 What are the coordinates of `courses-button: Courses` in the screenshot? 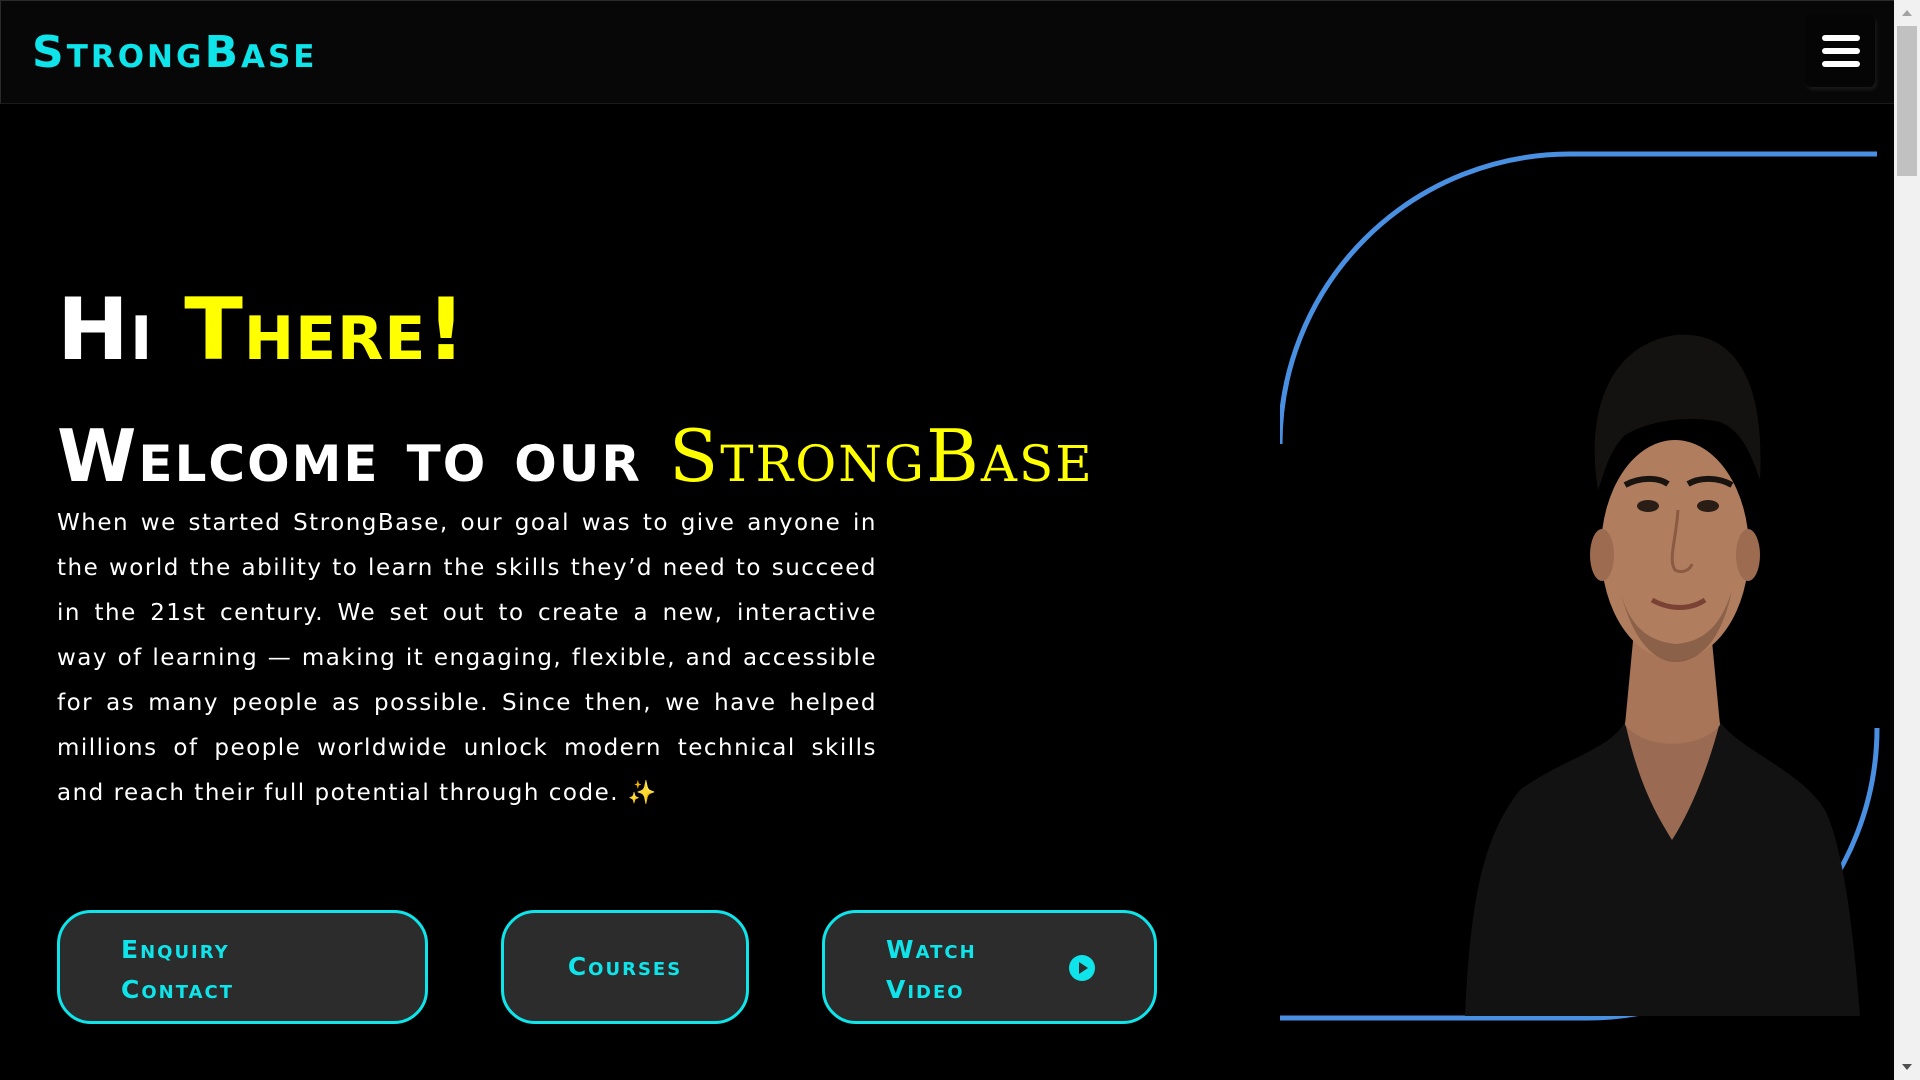 It's located at (625, 967).